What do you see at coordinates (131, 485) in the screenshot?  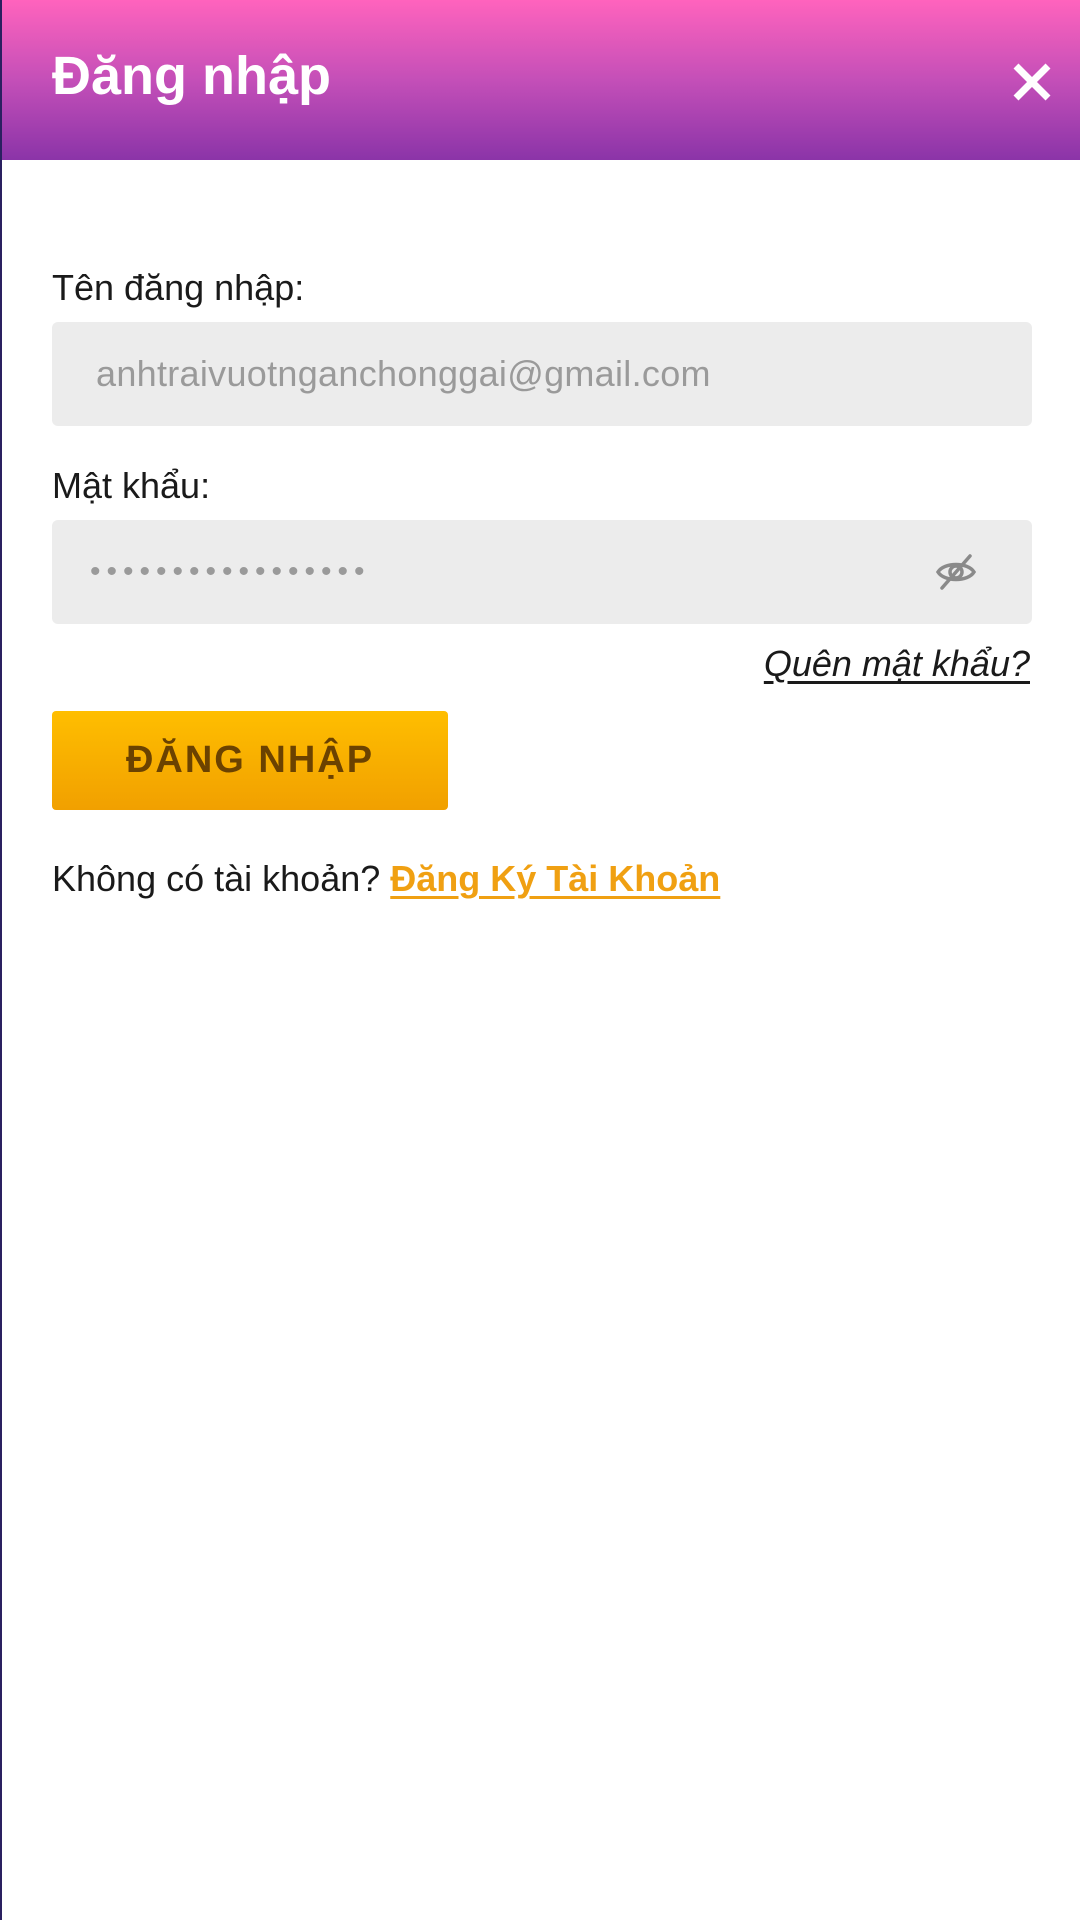 I see `password-label: Mật khẩu:` at bounding box center [131, 485].